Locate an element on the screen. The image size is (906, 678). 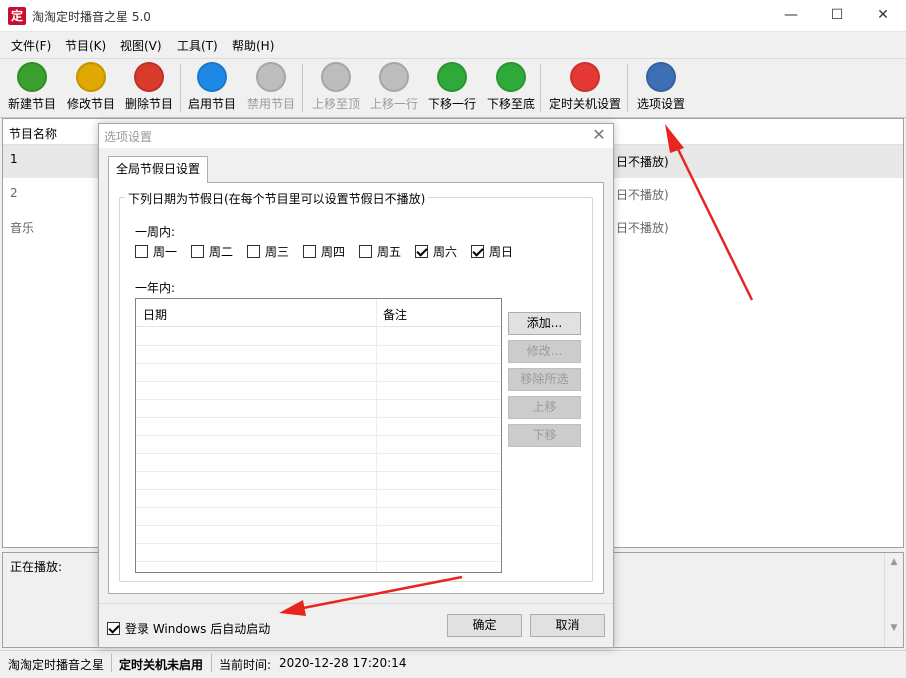
arrow-to-autostart-icon is located at coordinates (371, 595).